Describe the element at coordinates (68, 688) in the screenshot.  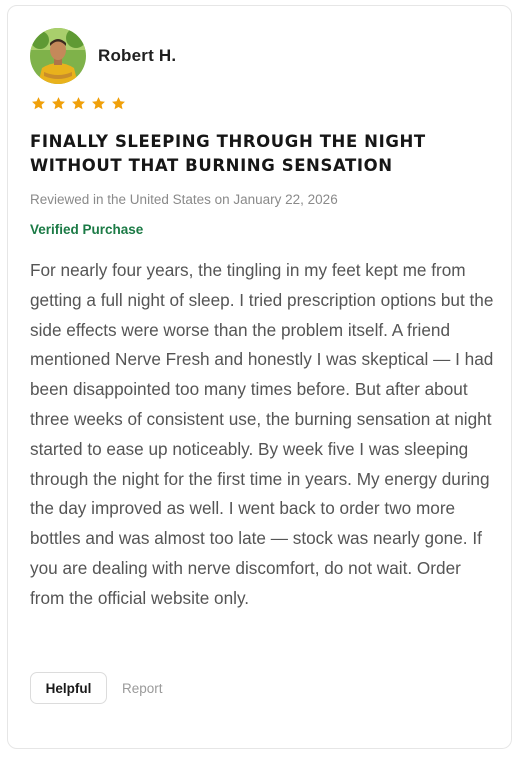
I see `helpful-button: Helpful` at that location.